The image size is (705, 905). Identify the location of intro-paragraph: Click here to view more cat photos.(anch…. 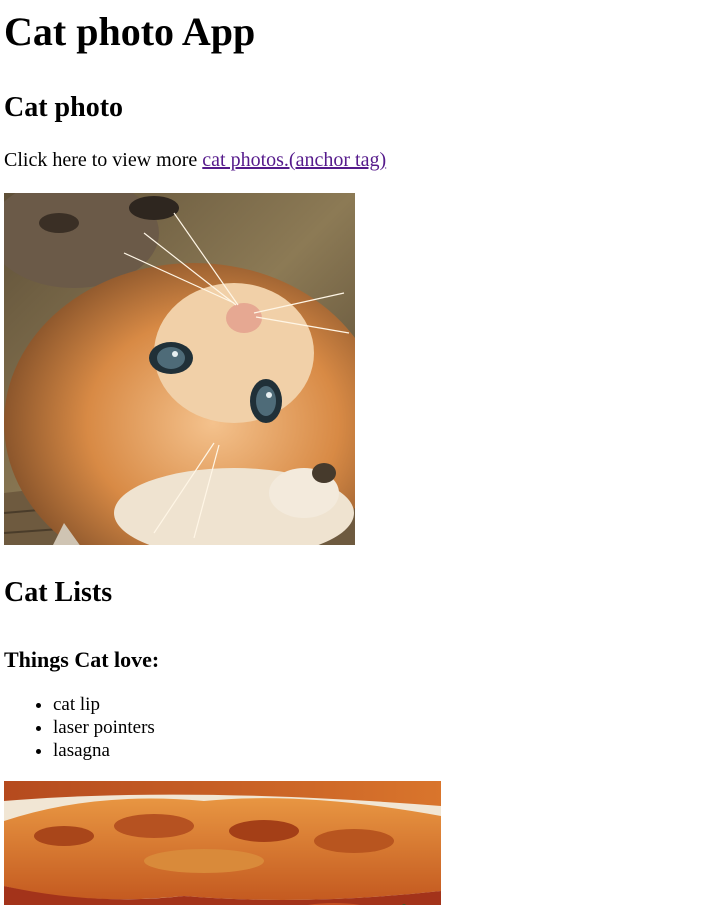
(354, 160).